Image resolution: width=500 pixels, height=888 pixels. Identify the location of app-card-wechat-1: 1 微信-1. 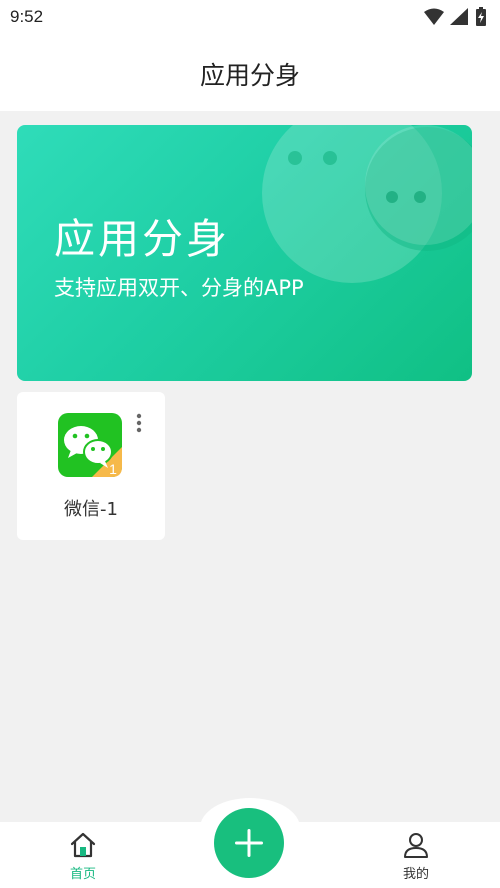
(91, 466).